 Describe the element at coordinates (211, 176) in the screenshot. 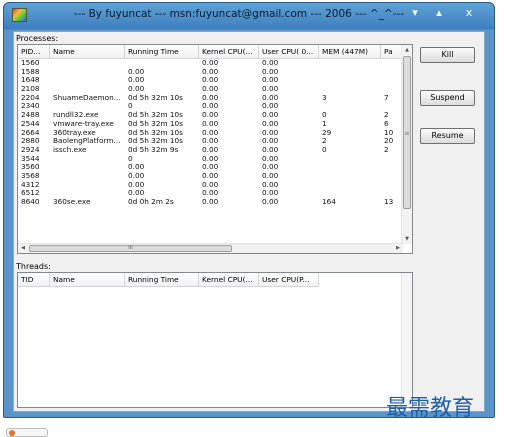

I see `process-row: 3568 0.00 0.00 0.00` at that location.